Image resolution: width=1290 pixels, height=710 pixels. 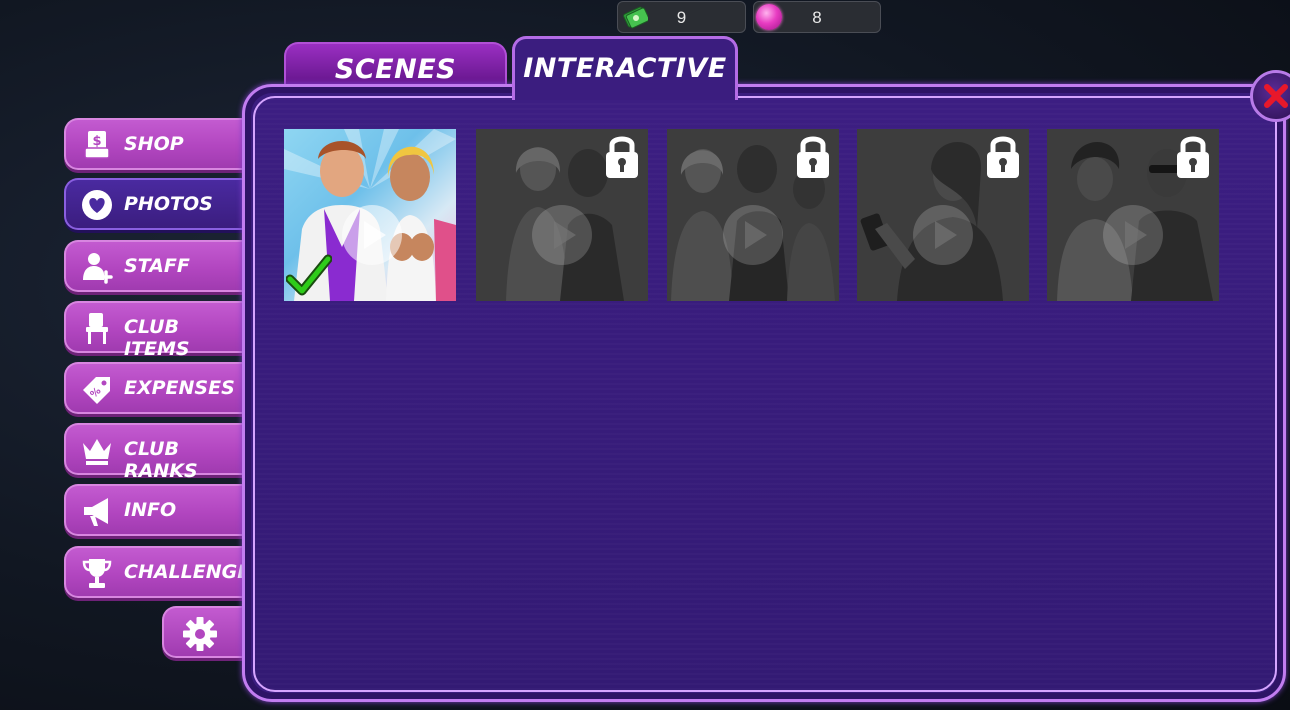 What do you see at coordinates (200, 634) in the screenshot?
I see `gear-icon` at bounding box center [200, 634].